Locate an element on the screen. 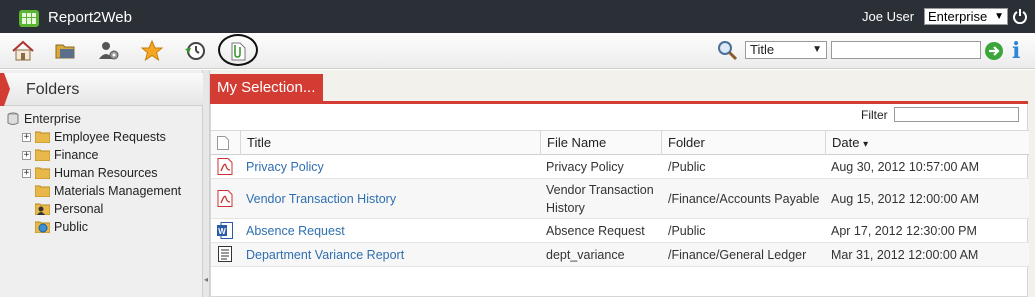 The image size is (1035, 297). sort-desc-icon: ▾ is located at coordinates (866, 144).